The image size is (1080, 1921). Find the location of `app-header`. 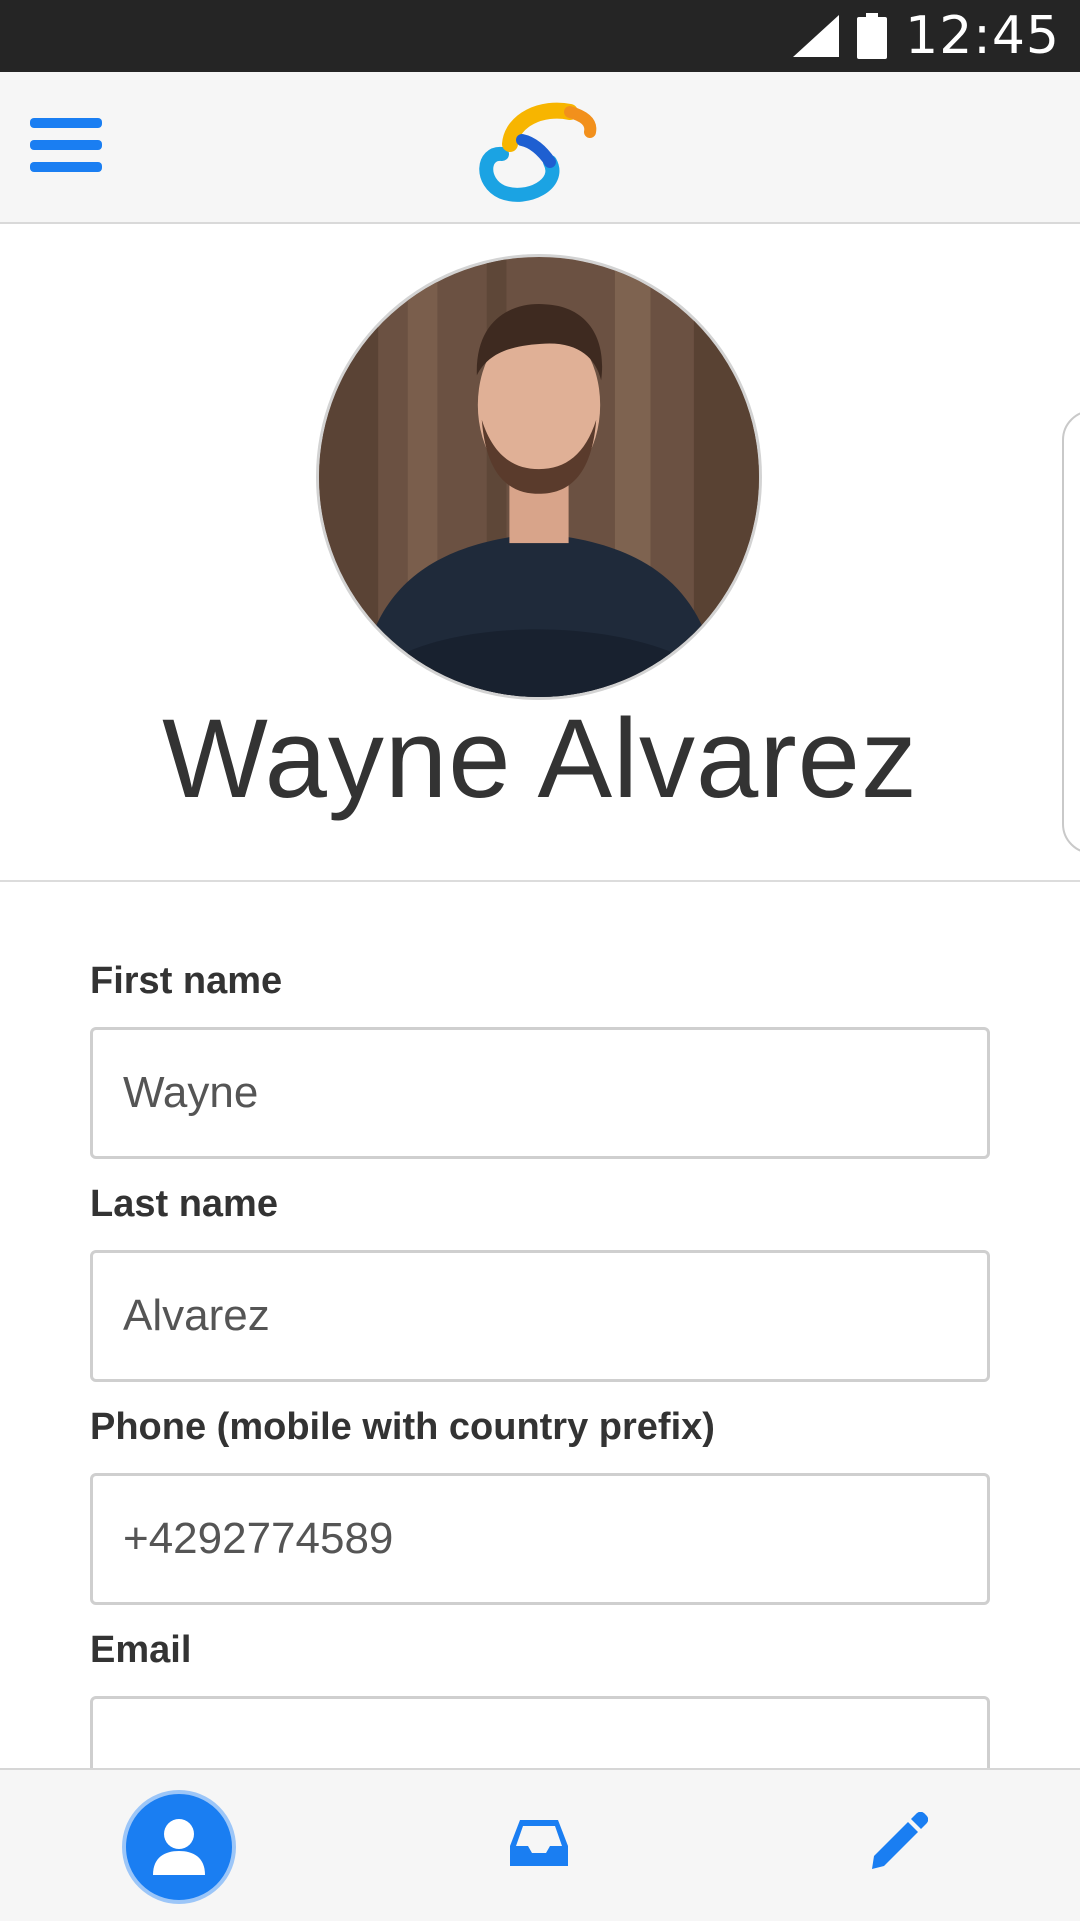

app-header is located at coordinates (540, 148).